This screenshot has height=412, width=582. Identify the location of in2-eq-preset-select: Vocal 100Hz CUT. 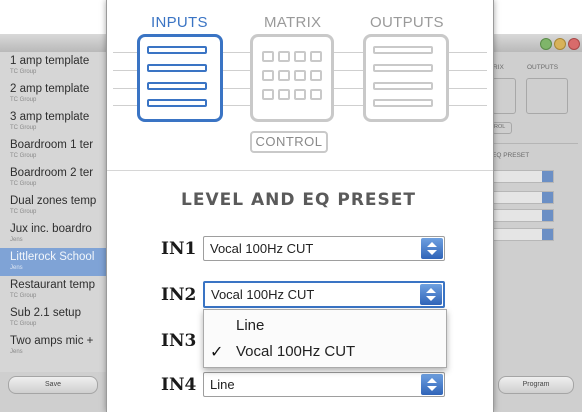
(324, 294).